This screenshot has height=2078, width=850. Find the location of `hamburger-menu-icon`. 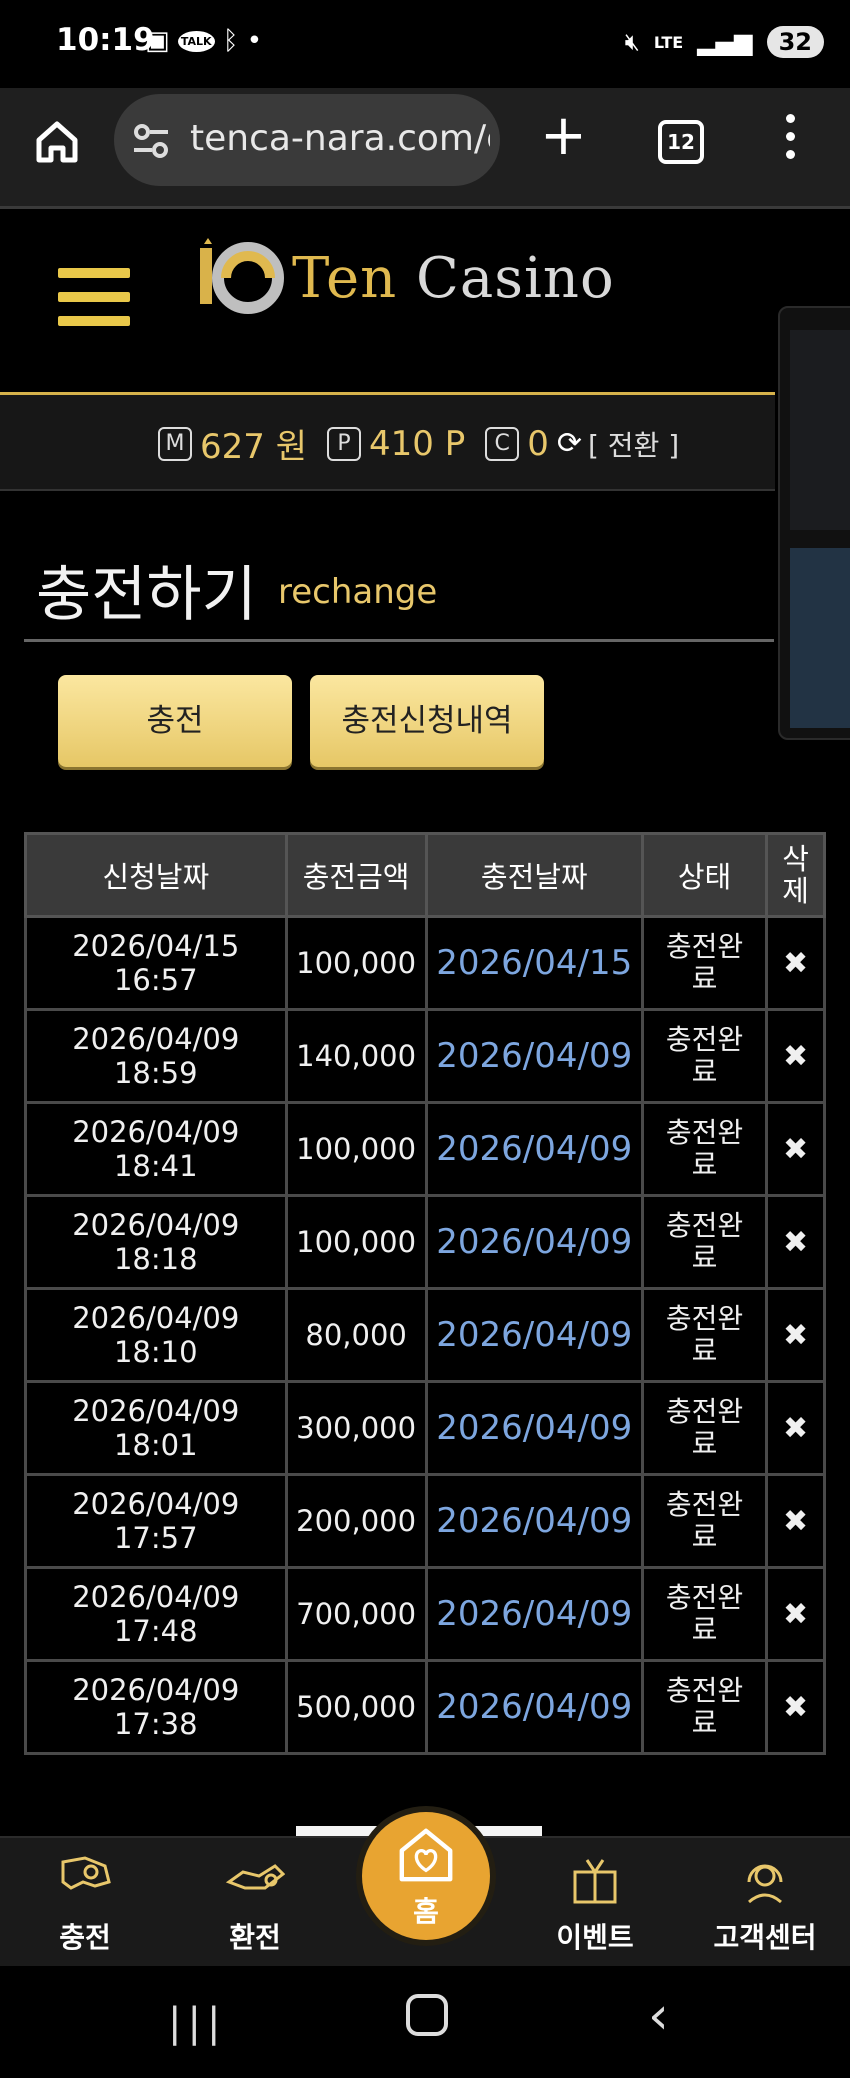

hamburger-menu-icon is located at coordinates (94, 304).